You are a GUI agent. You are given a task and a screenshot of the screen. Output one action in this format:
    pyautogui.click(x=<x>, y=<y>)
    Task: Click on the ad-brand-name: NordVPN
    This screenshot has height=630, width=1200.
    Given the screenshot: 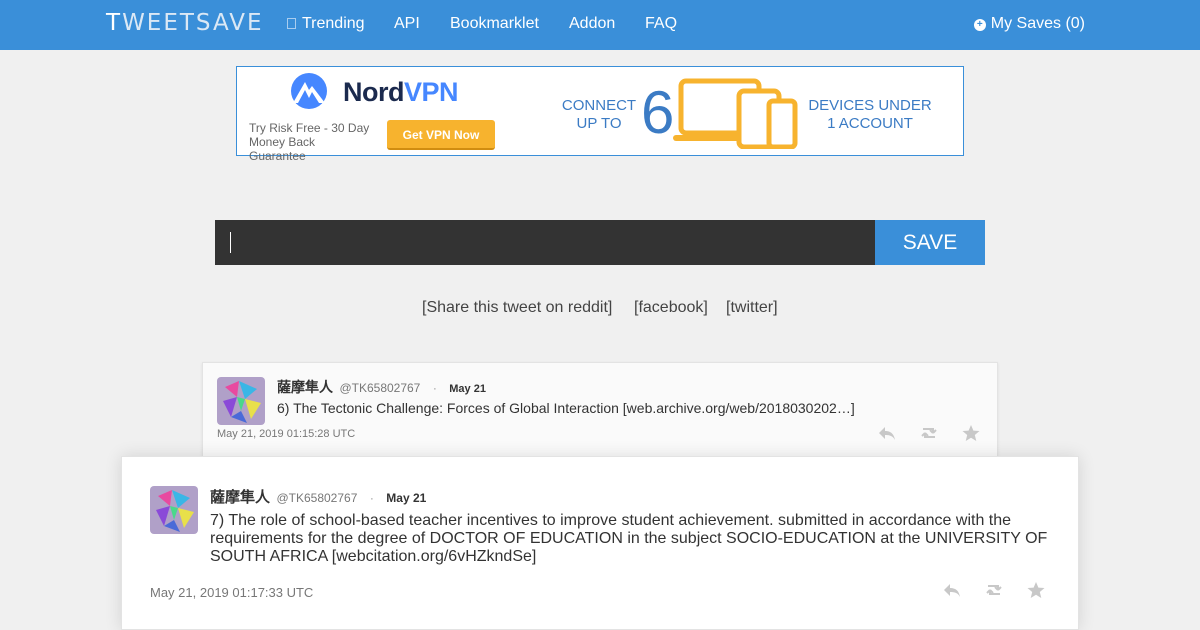 What is the action you would take?
    pyautogui.click(x=401, y=92)
    